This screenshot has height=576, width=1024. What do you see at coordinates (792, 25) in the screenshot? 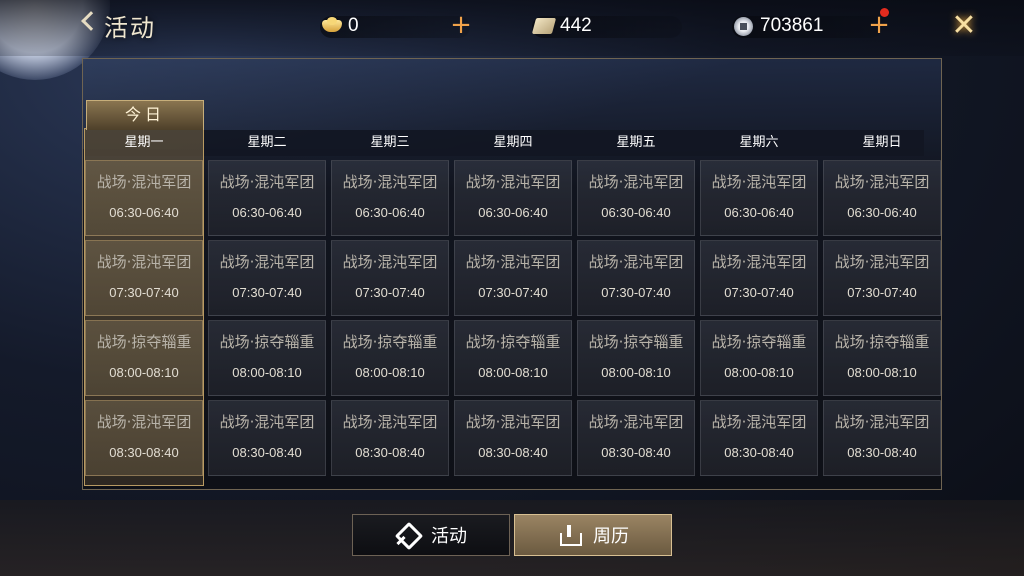
I see `coin-amount: 703861` at bounding box center [792, 25].